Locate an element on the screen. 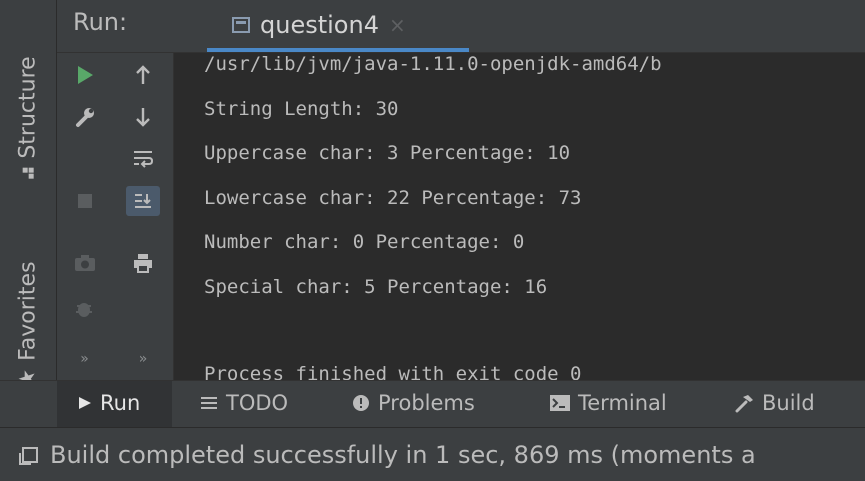  stop-icon is located at coordinates (84, 201).